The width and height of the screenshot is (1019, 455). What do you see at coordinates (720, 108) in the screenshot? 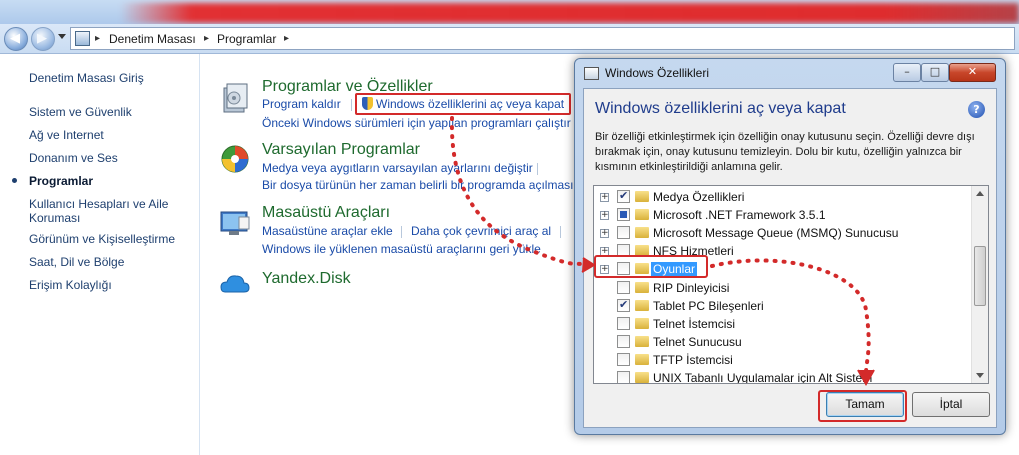
I see `dialog-heading: Windows özelliklerini aç veya kapat` at bounding box center [720, 108].